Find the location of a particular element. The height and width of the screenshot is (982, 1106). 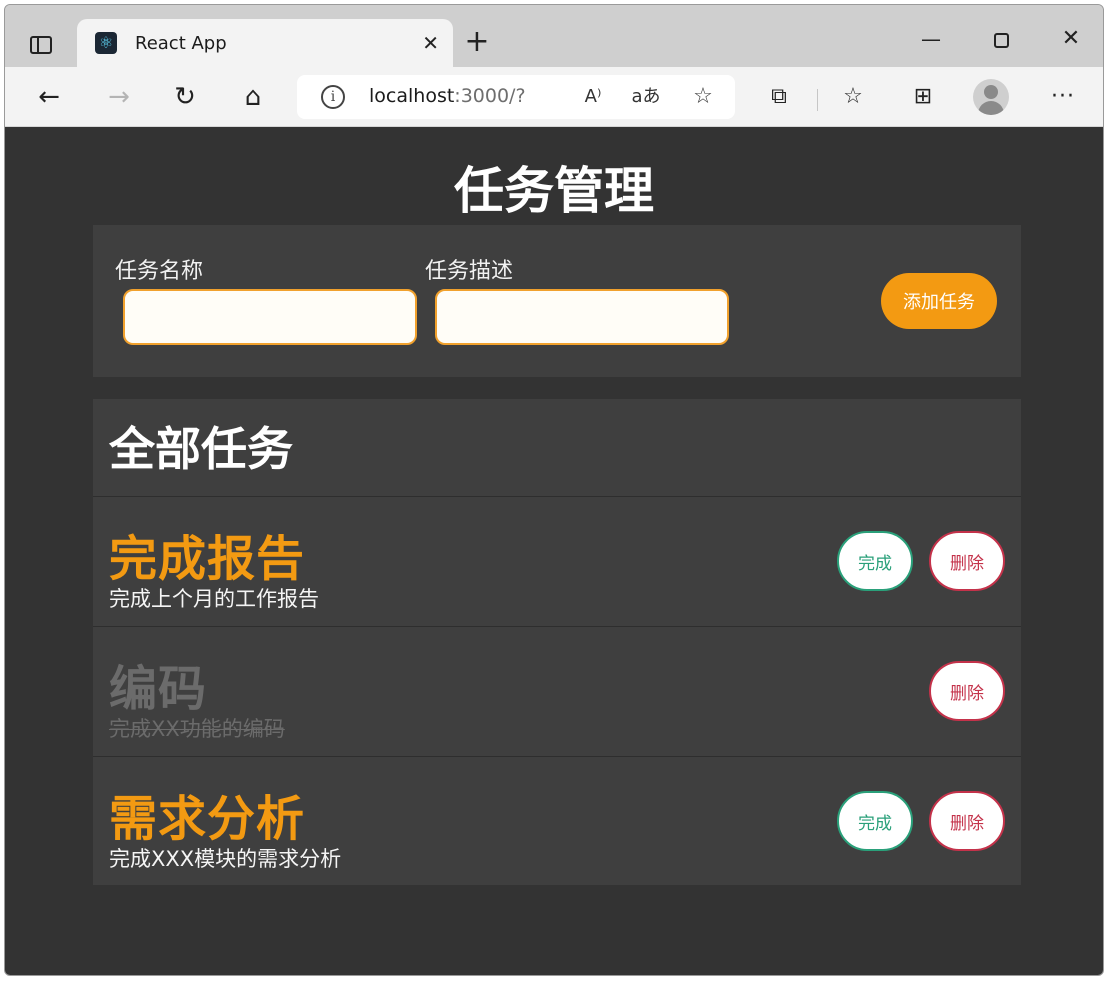

task-description: 完成XXX模块的需求分析 is located at coordinates (225, 859).